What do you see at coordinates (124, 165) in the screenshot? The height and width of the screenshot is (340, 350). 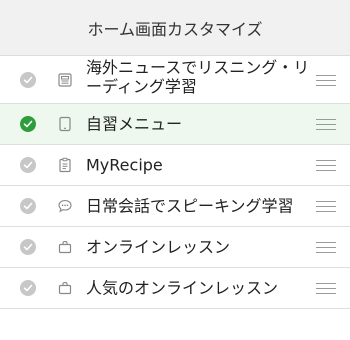 I see `list-item-label: MyRecipe` at bounding box center [124, 165].